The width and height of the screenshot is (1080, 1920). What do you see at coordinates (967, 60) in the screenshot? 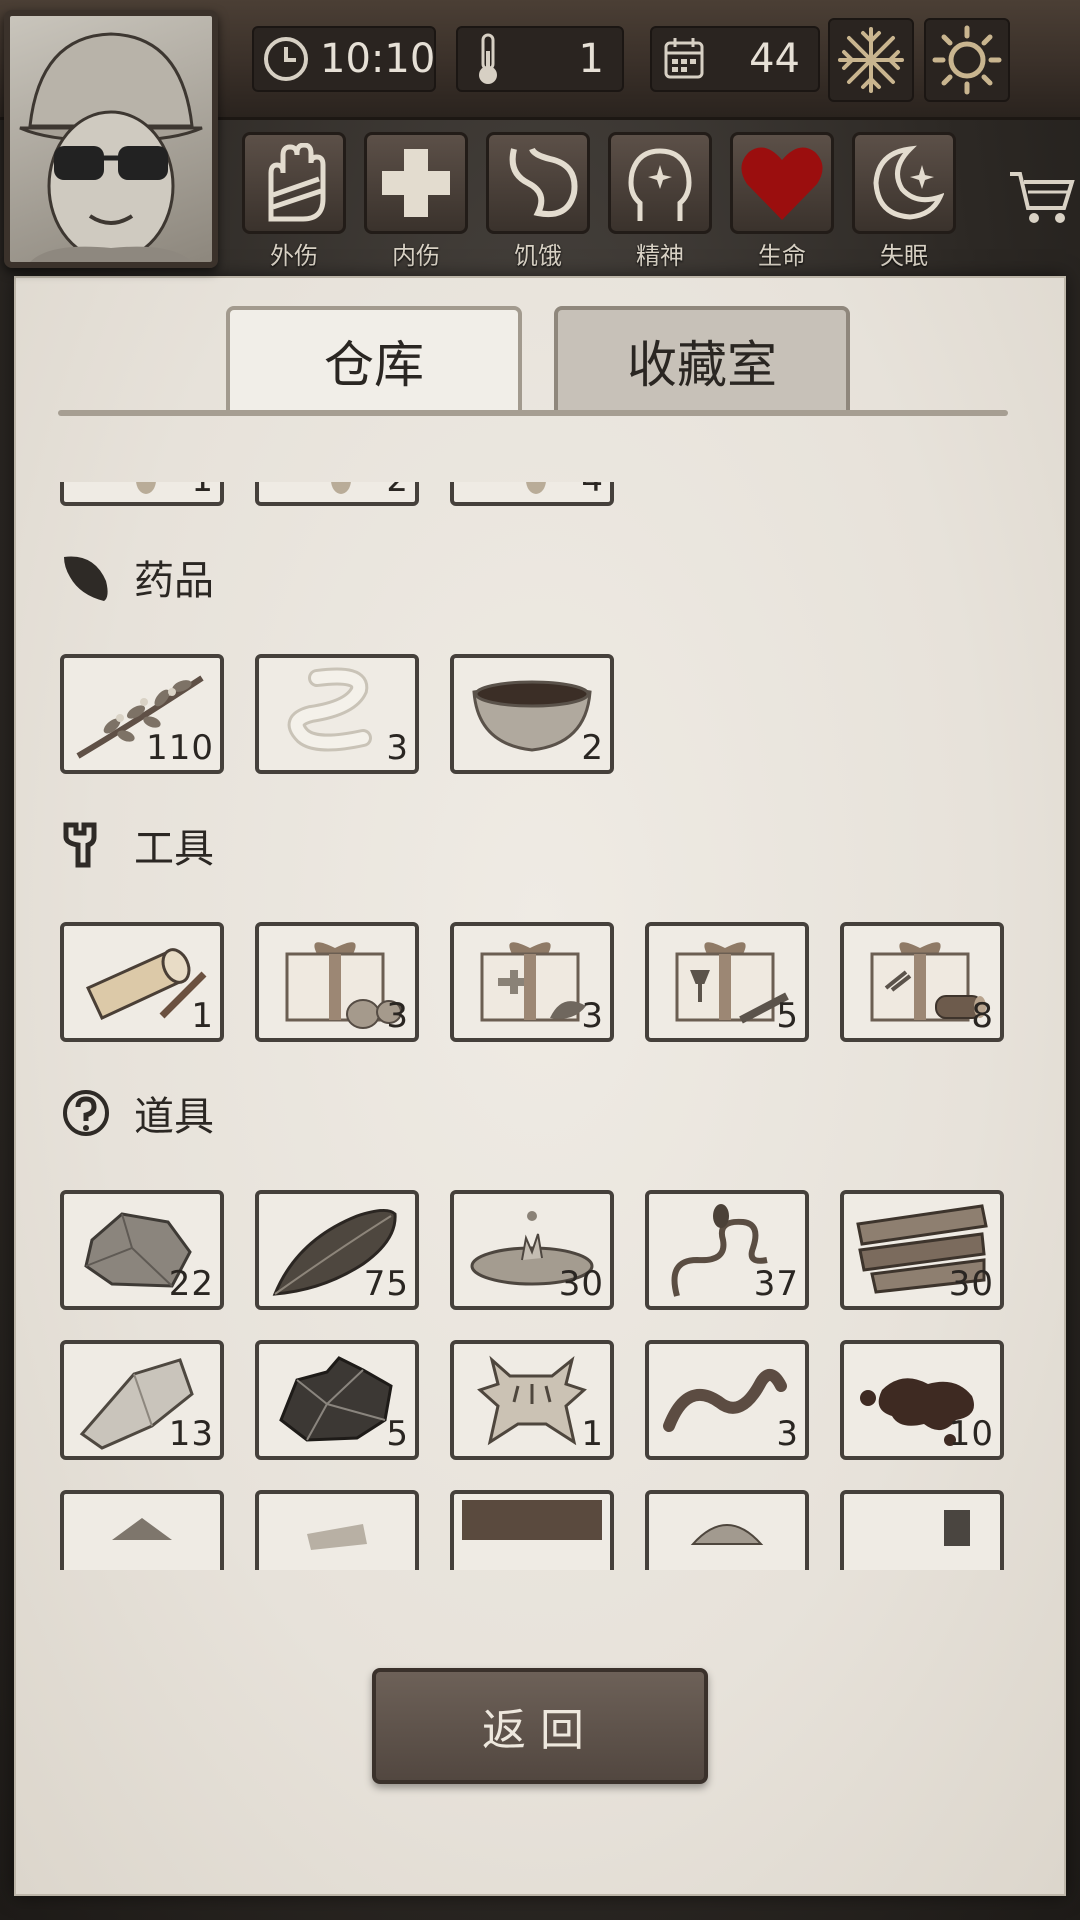
I see `sun-icon` at bounding box center [967, 60].